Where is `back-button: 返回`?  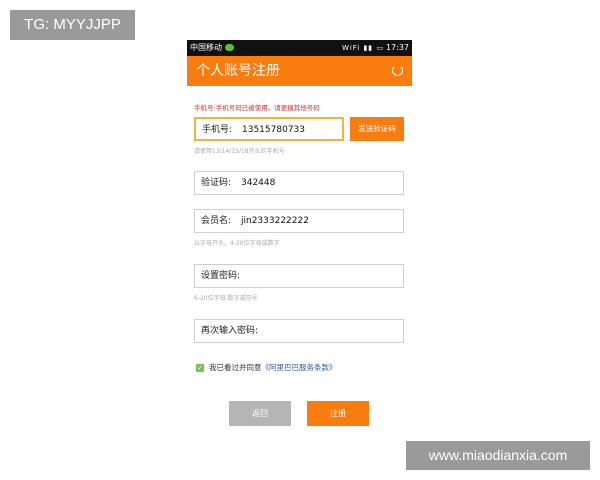
back-button: 返回 is located at coordinates (260, 413).